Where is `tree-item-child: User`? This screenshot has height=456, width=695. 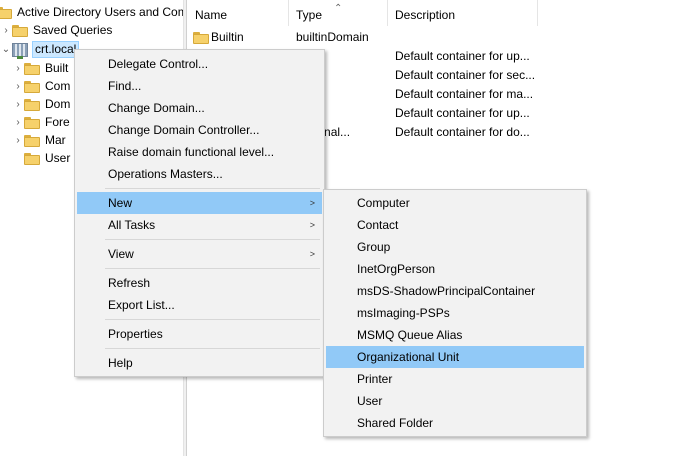
tree-item-child: User is located at coordinates (41, 158).